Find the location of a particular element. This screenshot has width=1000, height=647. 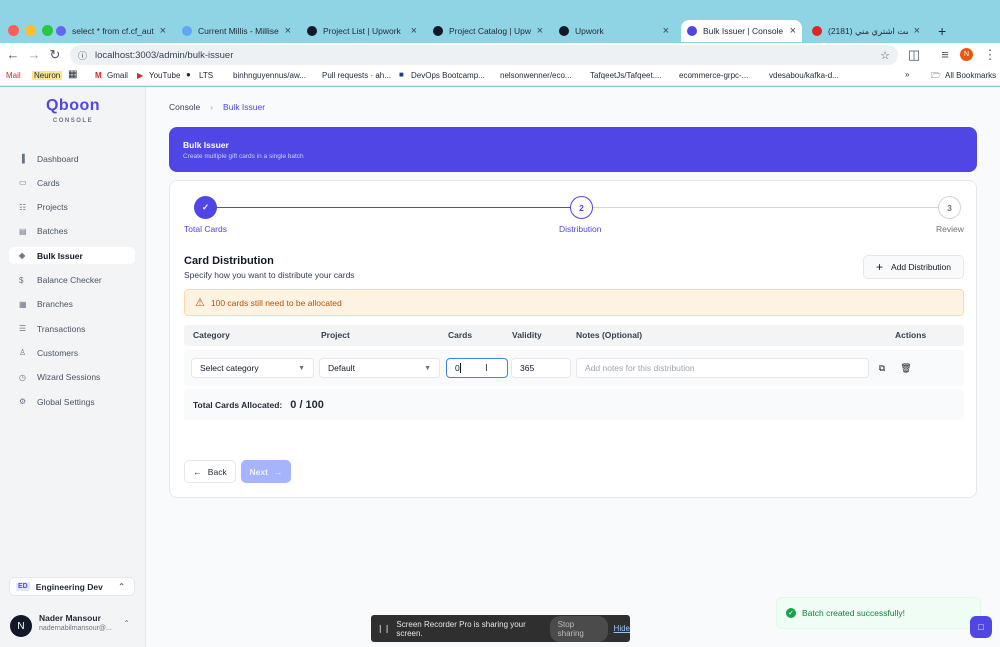

step-1-indicator: ✓ is located at coordinates (205, 207).